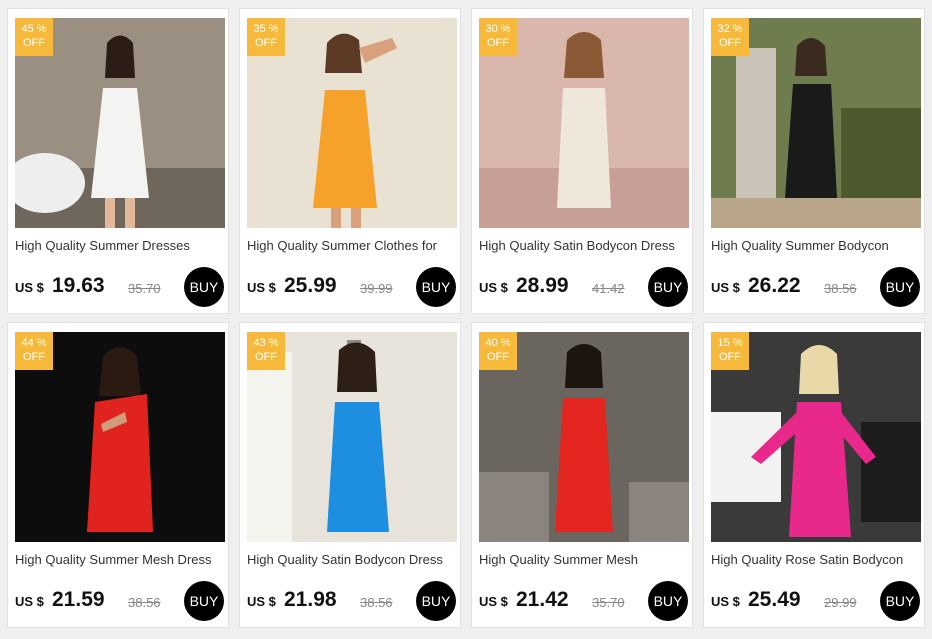 The height and width of the screenshot is (639, 932). What do you see at coordinates (817, 559) in the screenshot?
I see `product-title: High Quality Rose Satin Bodycon` at bounding box center [817, 559].